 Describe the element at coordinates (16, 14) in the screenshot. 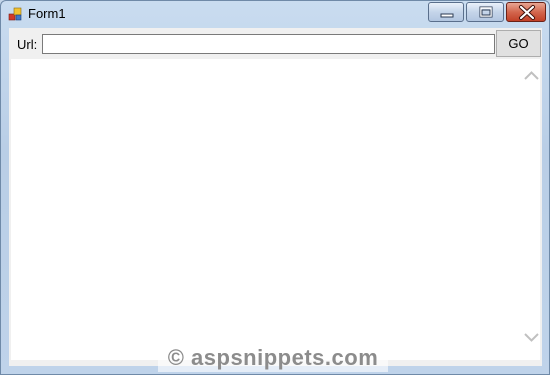

I see `app-icon` at that location.